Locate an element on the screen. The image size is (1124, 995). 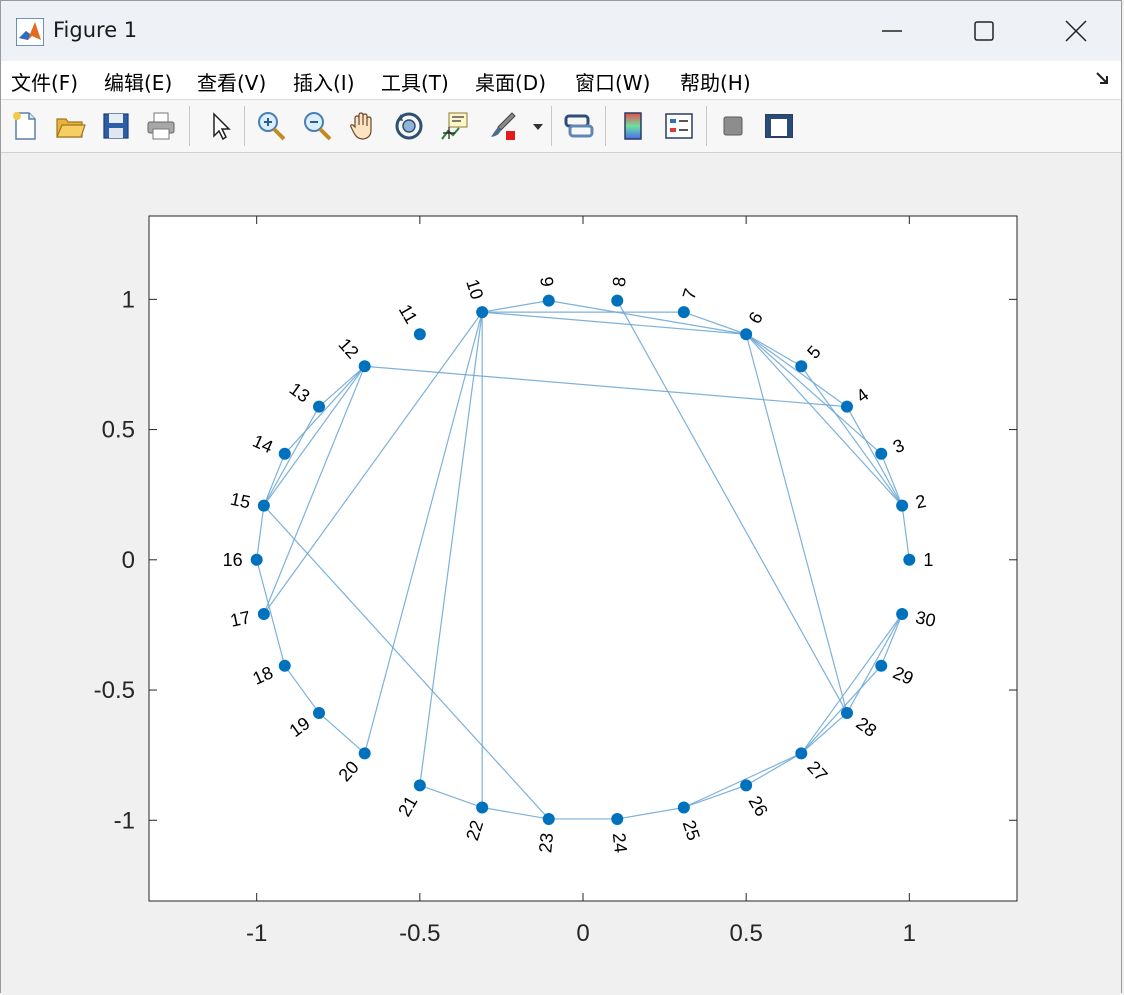
save-icon is located at coordinates (116, 126).